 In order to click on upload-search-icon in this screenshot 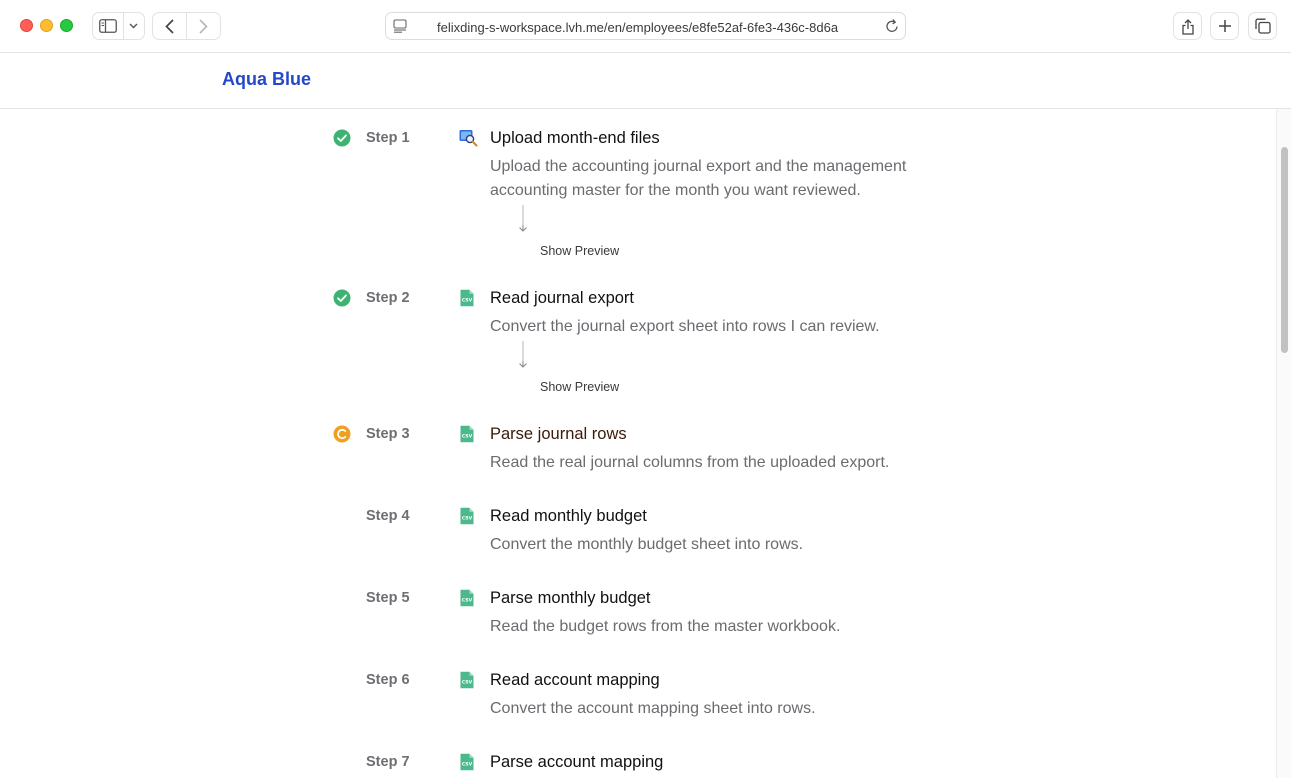, I will do `click(468, 138)`.